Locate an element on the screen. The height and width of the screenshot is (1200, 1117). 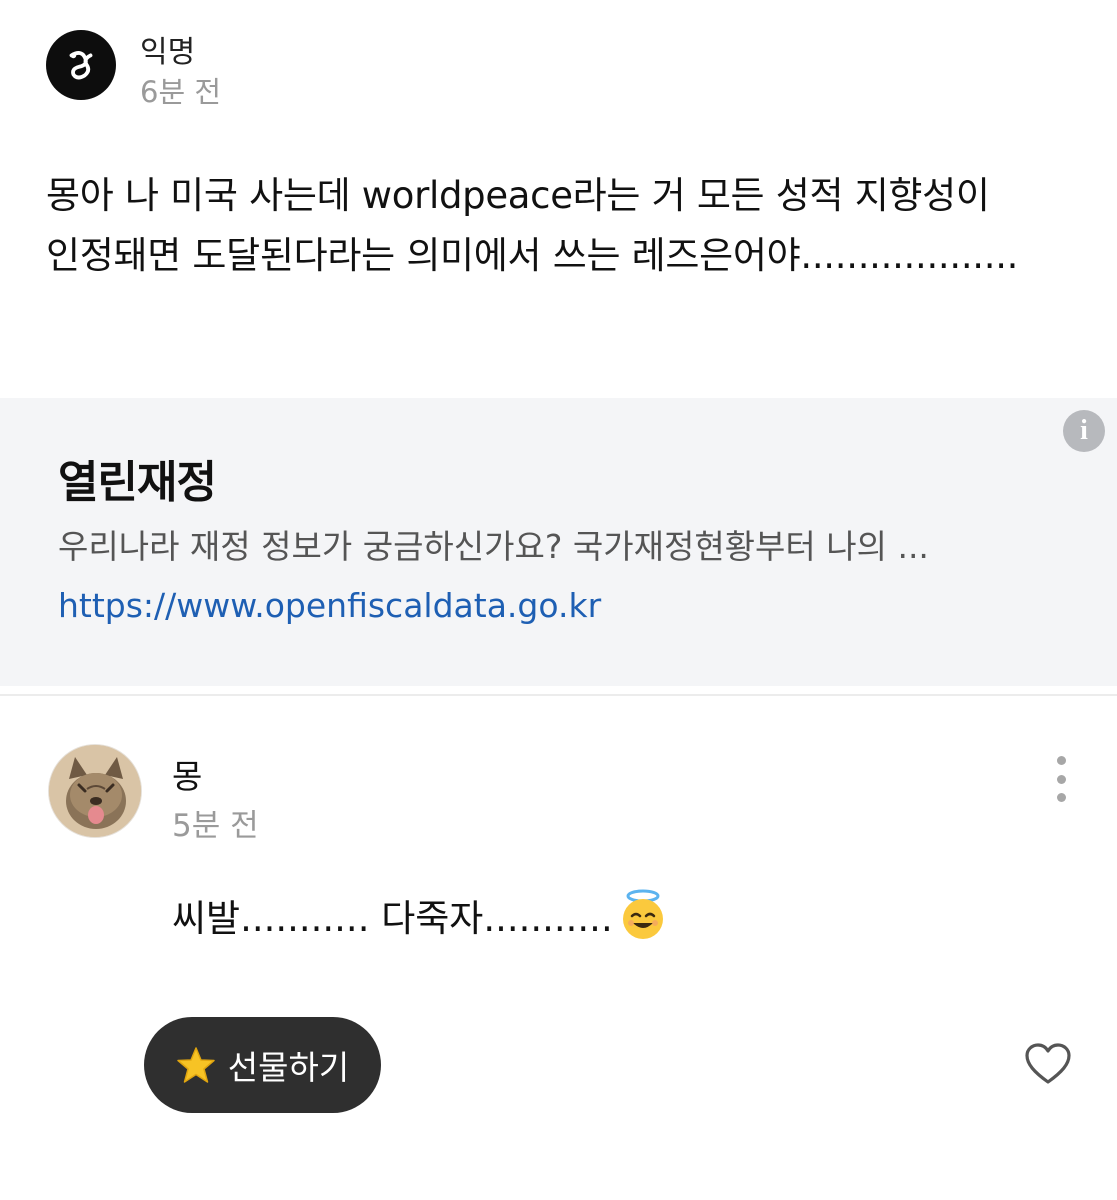
more-vertical-icon is located at coordinates (1061, 779).